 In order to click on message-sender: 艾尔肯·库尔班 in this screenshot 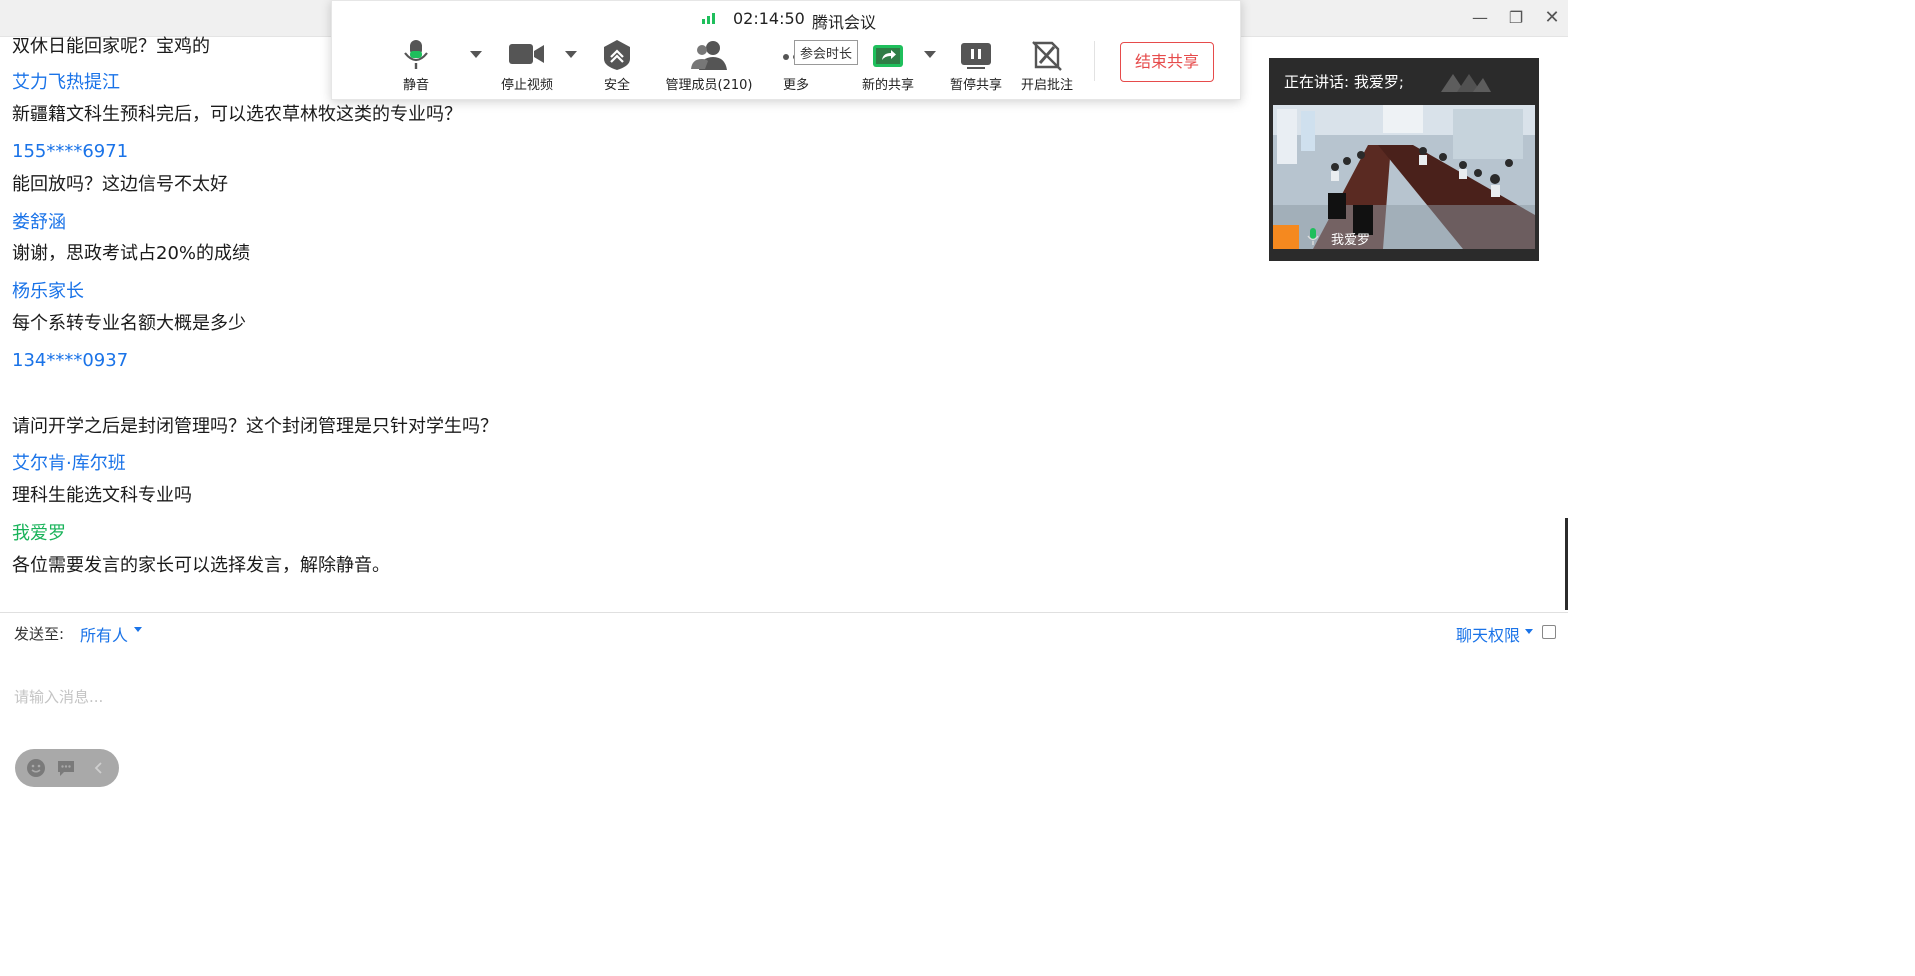, I will do `click(69, 462)`.